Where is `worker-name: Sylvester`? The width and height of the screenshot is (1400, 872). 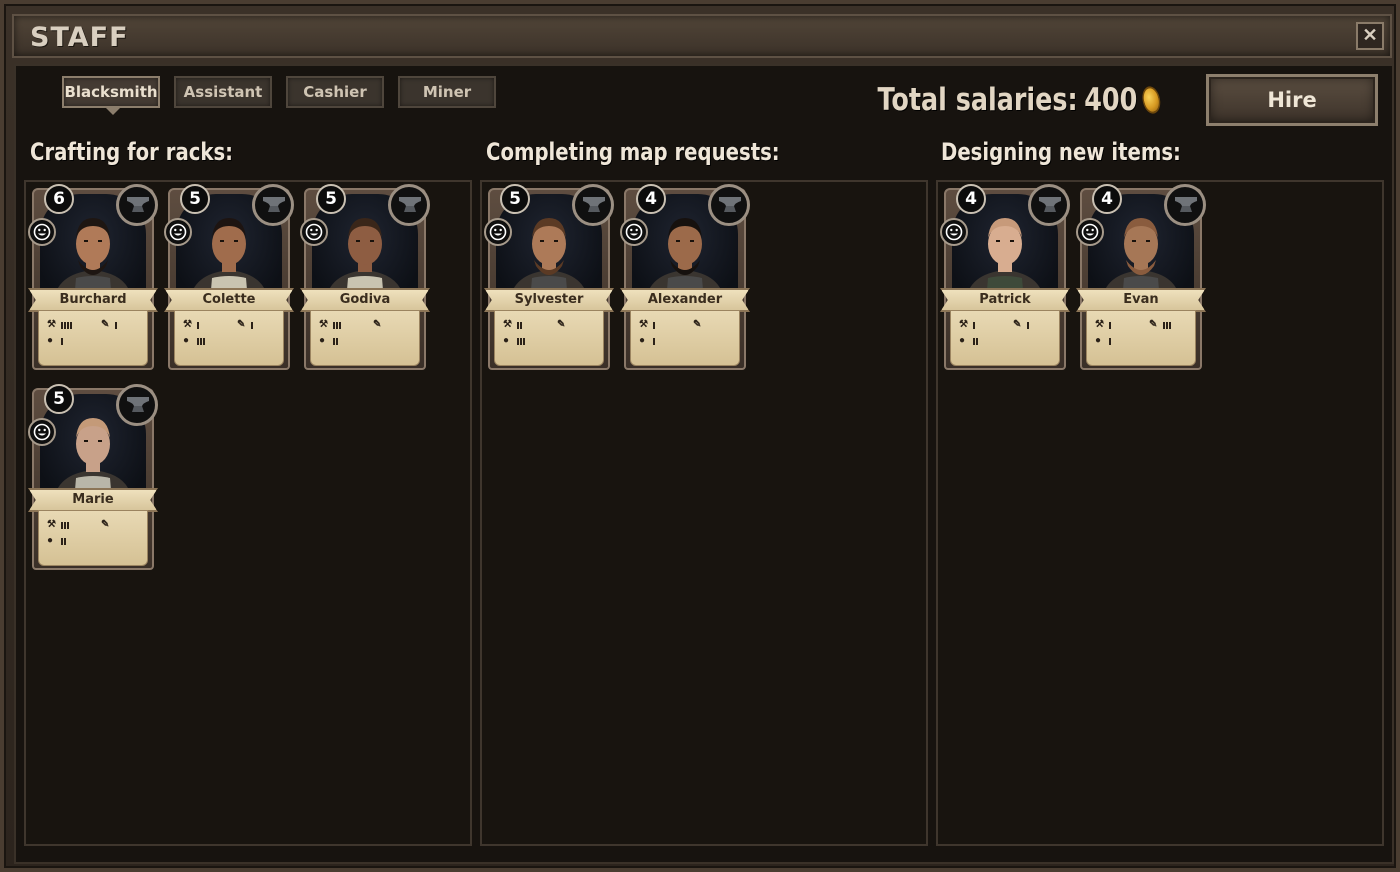
worker-name: Sylvester is located at coordinates (549, 300).